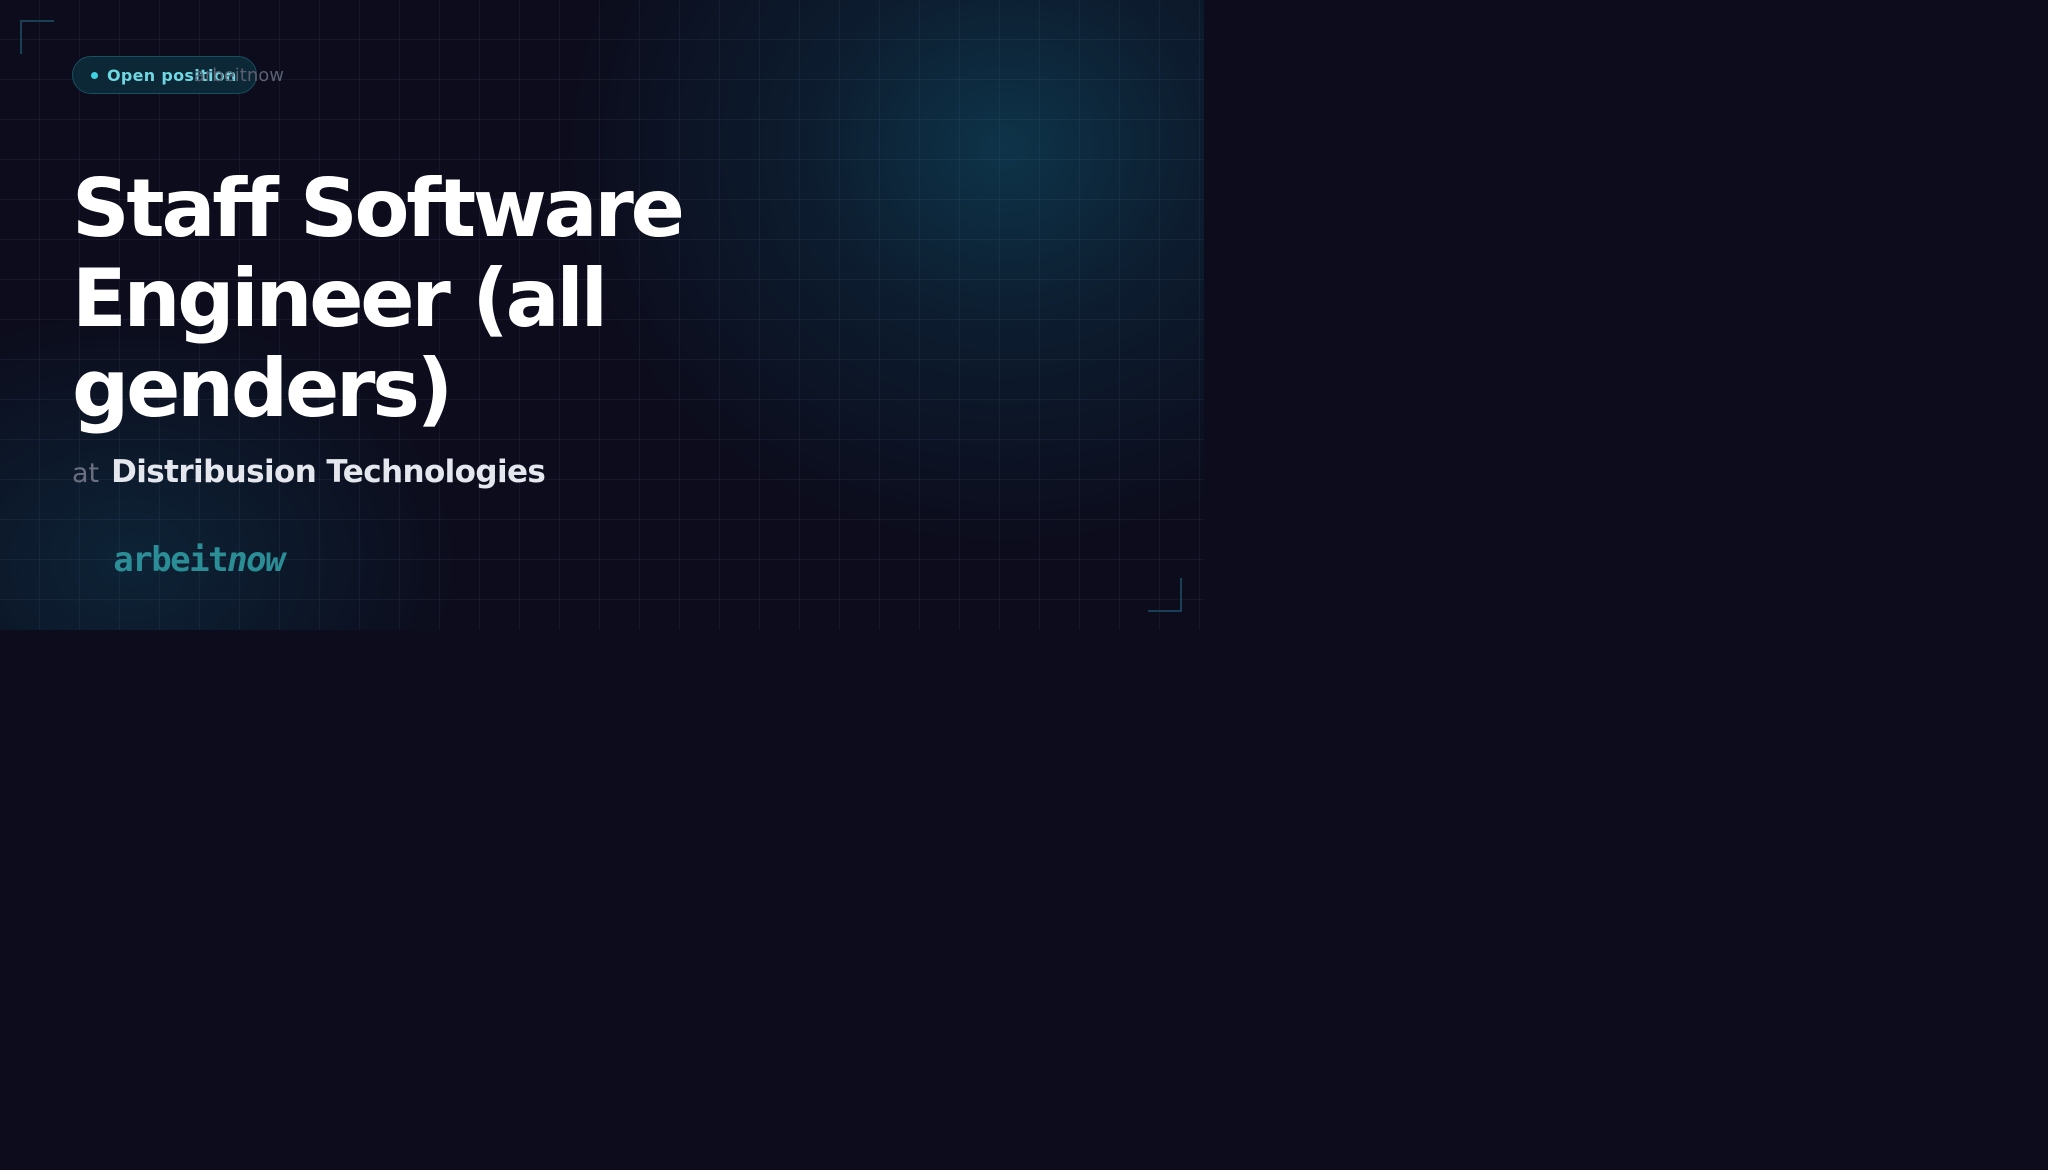 This screenshot has height=1170, width=2048. I want to click on site-label: arbeitnow, so click(238, 75).